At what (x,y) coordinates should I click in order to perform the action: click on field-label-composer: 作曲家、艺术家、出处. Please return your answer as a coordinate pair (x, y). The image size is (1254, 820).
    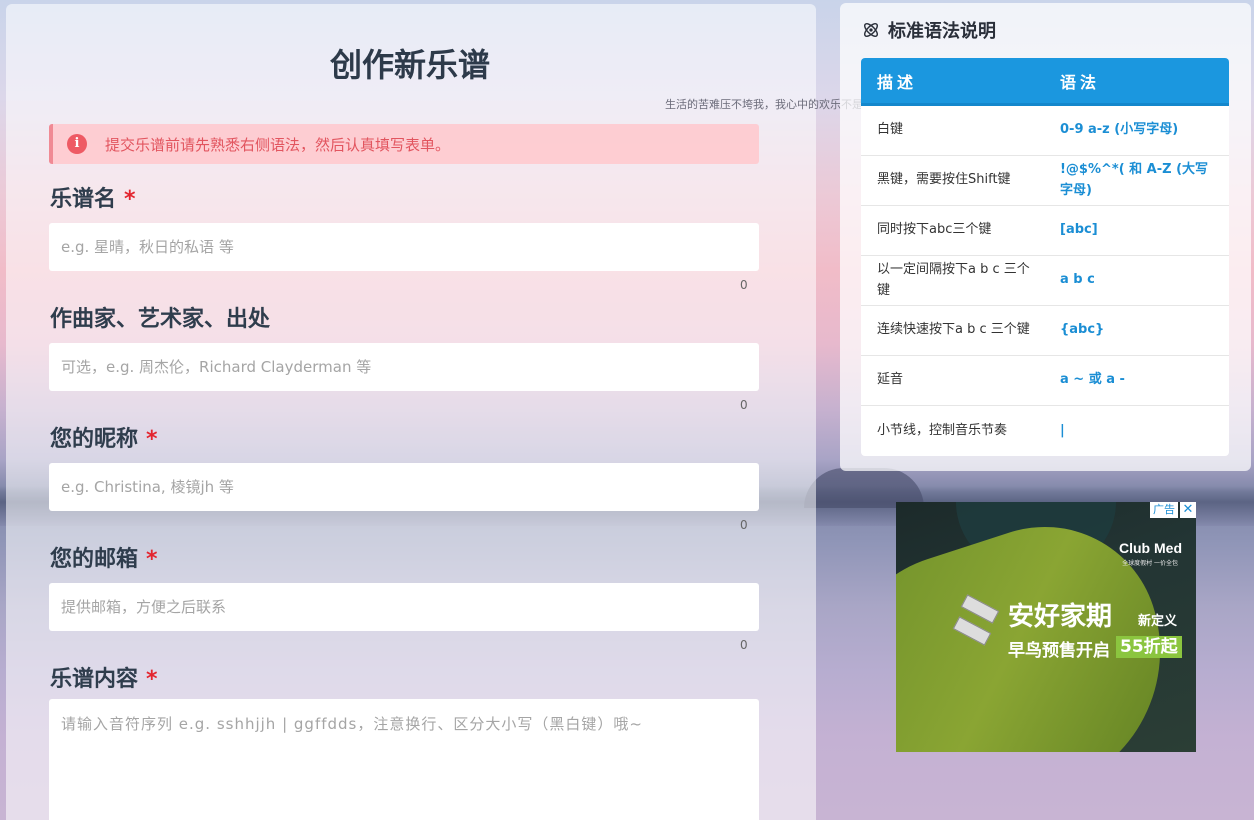
    Looking at the image, I should click on (160, 317).